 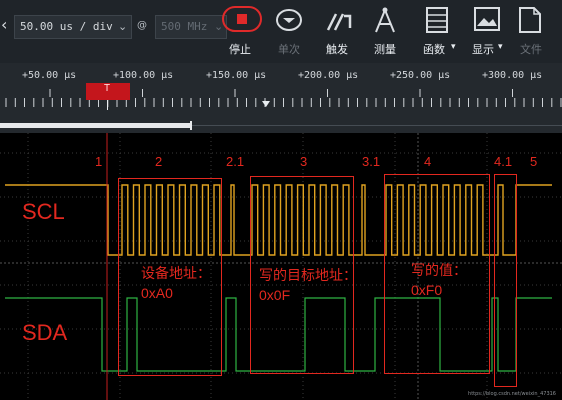 What do you see at coordinates (337, 49) in the screenshot?
I see `trigger-button-label: 触发` at bounding box center [337, 49].